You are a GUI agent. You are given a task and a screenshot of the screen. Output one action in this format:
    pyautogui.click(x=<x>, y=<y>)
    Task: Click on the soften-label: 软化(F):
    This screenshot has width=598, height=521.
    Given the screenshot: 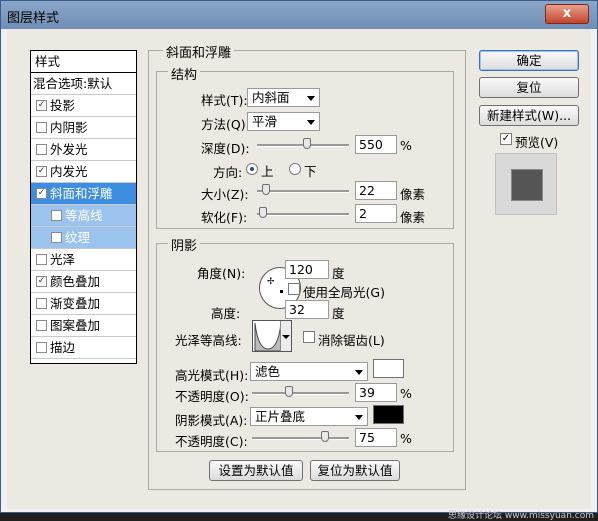 What is the action you would take?
    pyautogui.click(x=224, y=217)
    